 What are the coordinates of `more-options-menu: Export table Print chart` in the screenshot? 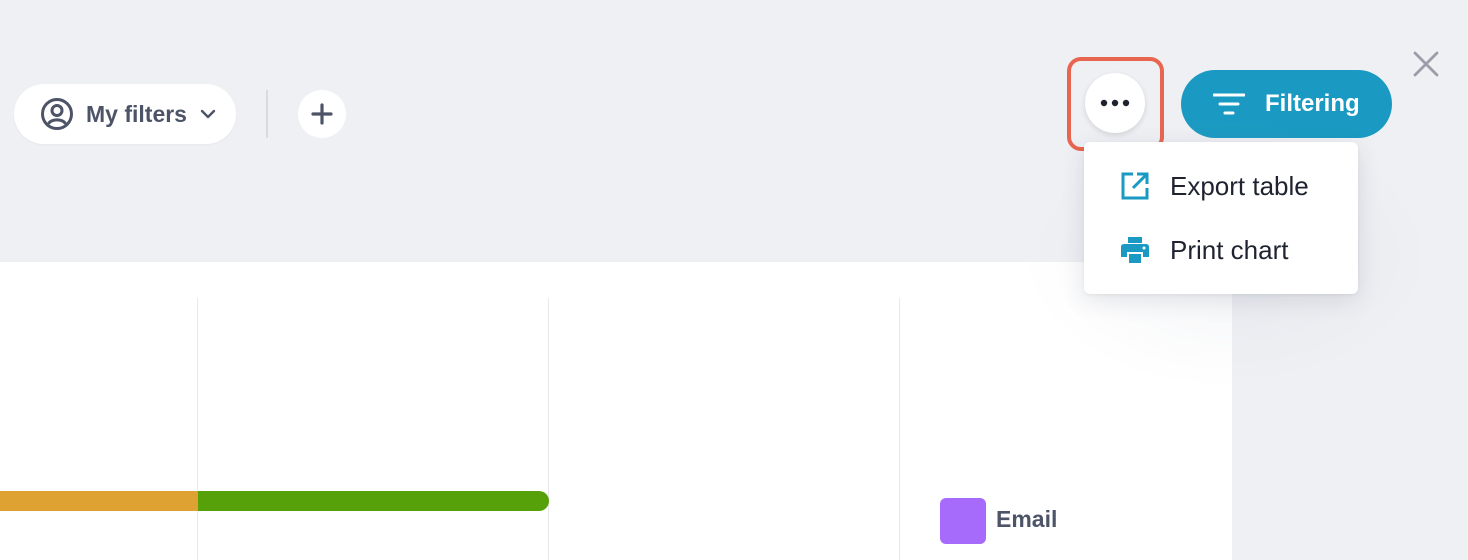 It's located at (1221, 218).